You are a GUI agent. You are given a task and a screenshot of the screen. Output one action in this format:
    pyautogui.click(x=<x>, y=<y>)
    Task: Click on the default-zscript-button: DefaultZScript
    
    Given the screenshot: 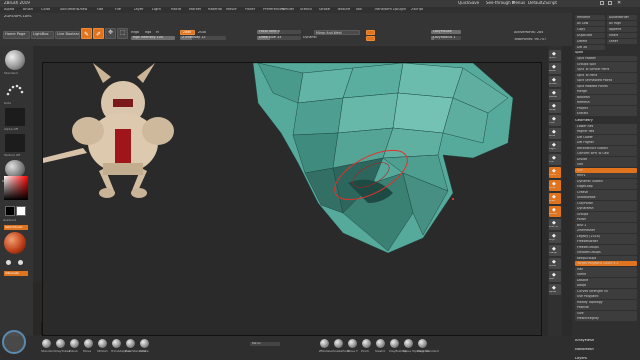 What is the action you would take?
    pyautogui.click(x=542, y=3)
    